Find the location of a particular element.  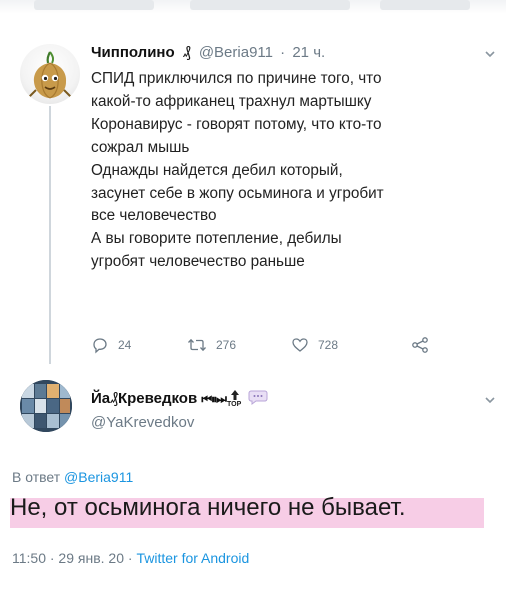

tweet-line: А вы говорите потепление, дебилы is located at coordinates (216, 239).